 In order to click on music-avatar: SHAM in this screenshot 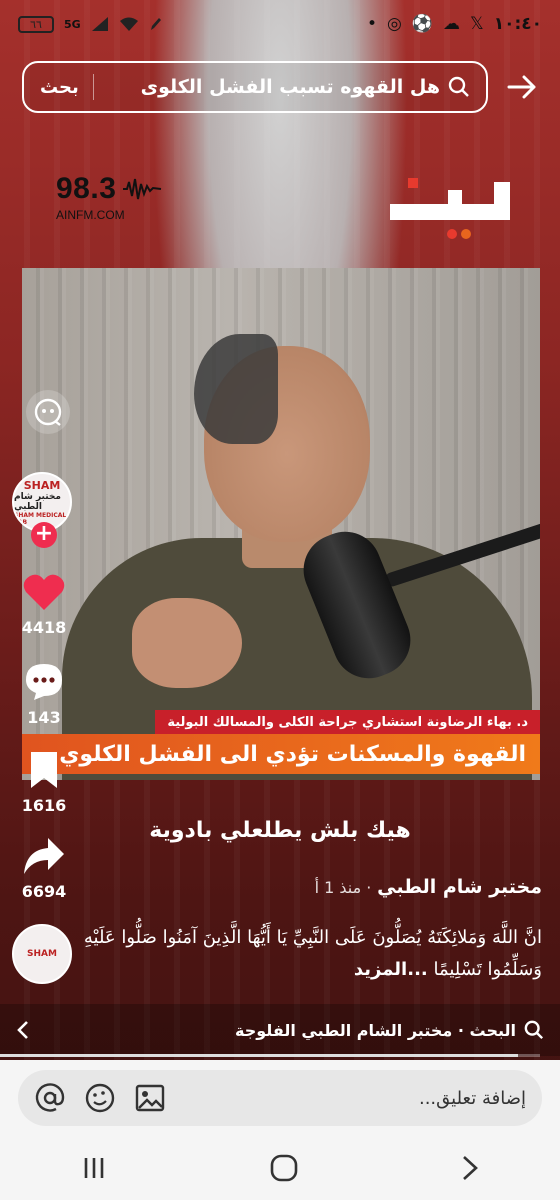, I will do `click(42, 954)`.